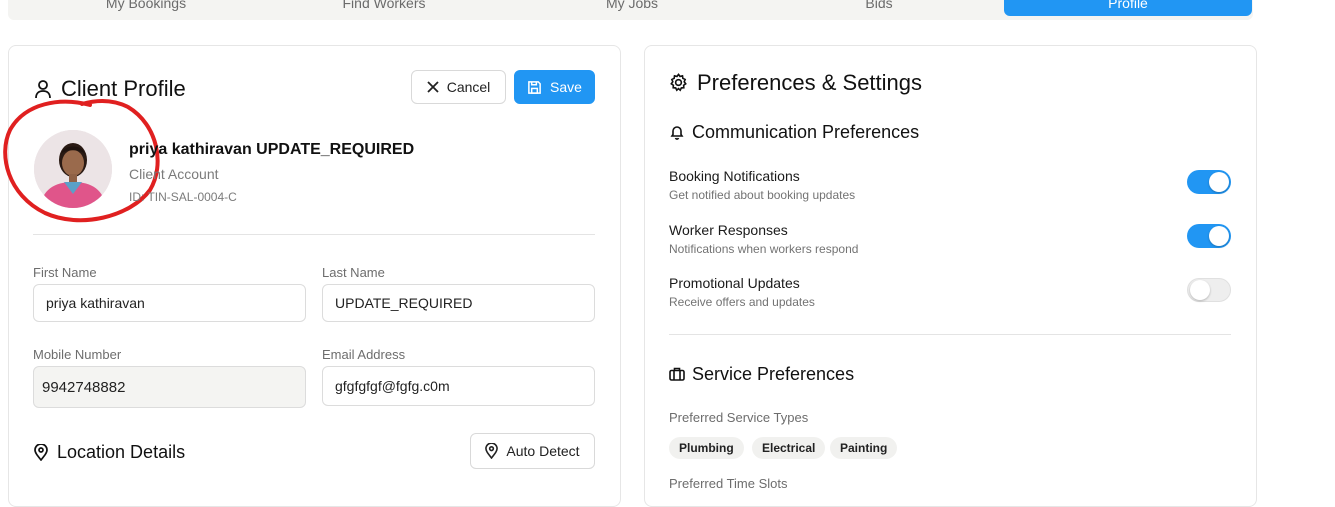 The height and width of the screenshot is (507, 1335). Describe the element at coordinates (65, 272) in the screenshot. I see `first-name-label: First Name` at that location.